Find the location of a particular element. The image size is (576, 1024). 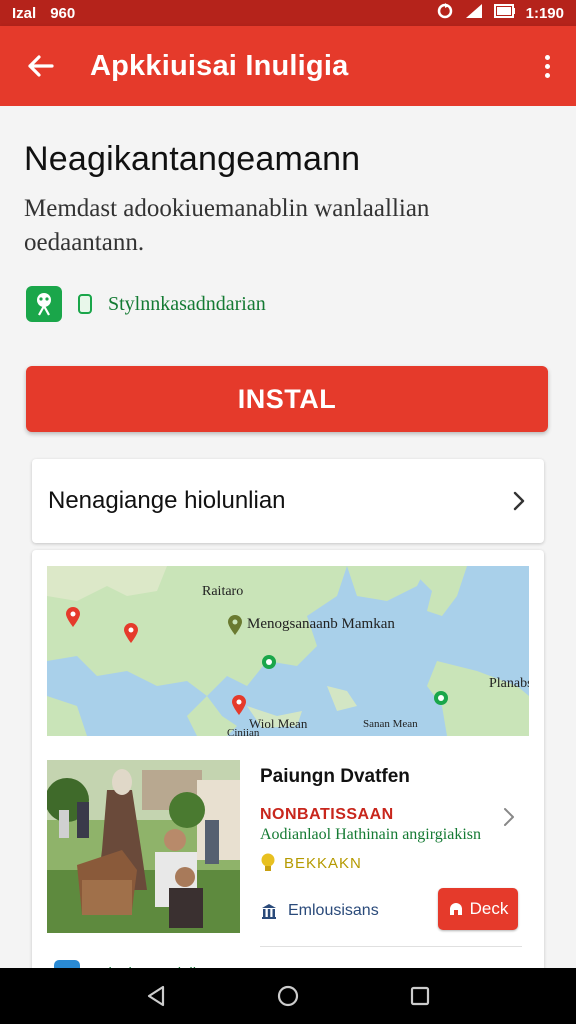

install-button: INSTAL is located at coordinates (287, 399).